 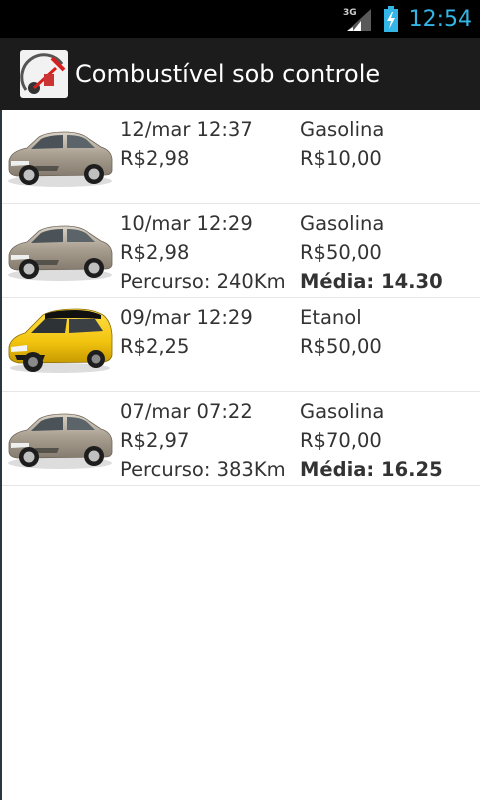 What do you see at coordinates (186, 129) in the screenshot?
I see `entry-datetime: 12/mar 12:37` at bounding box center [186, 129].